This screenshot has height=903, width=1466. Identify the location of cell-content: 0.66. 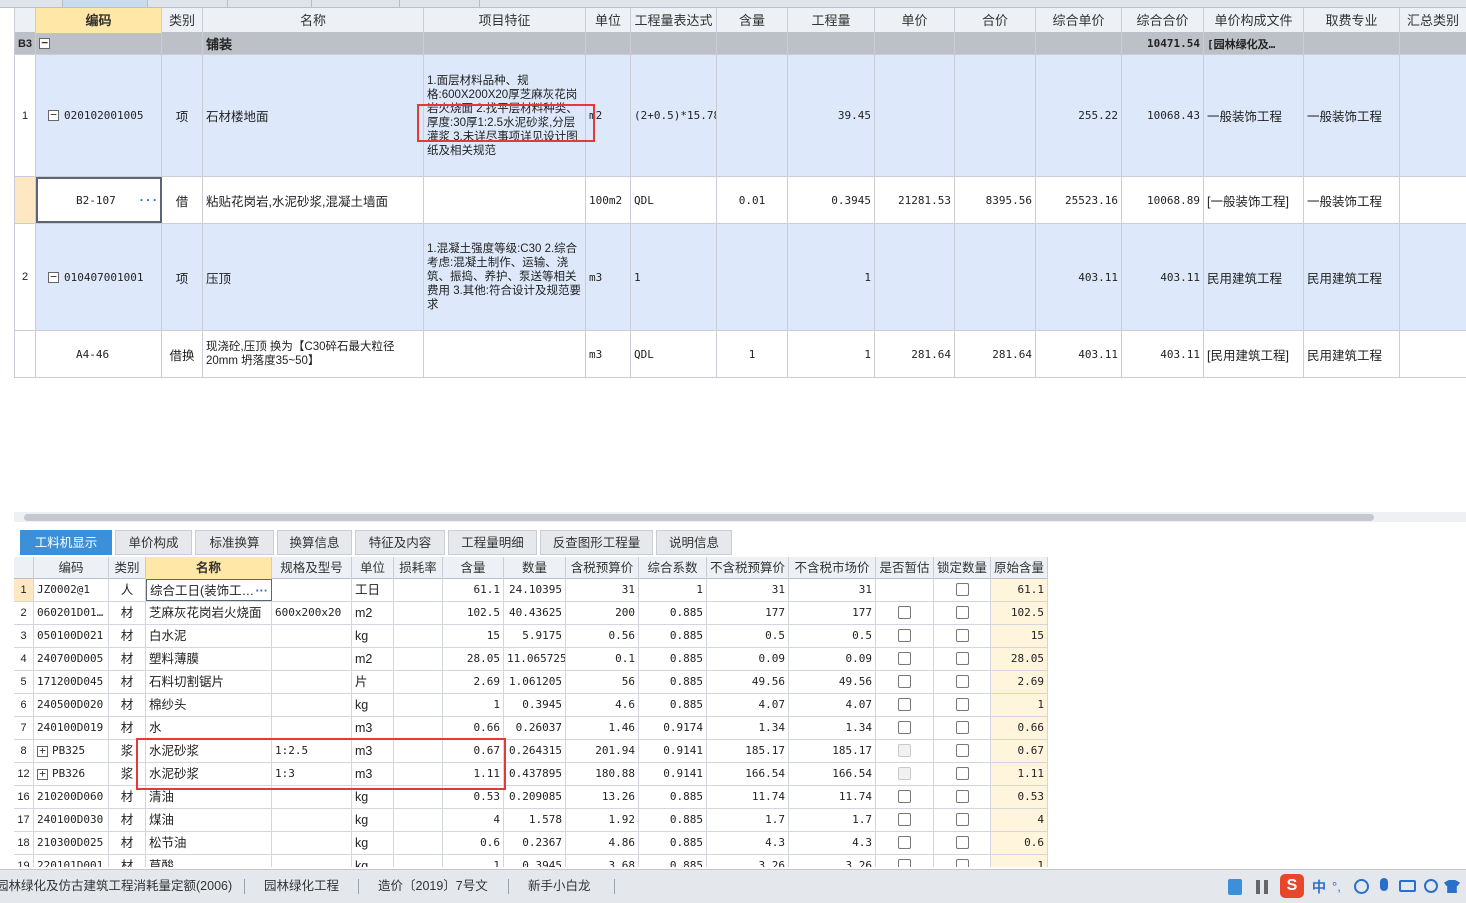
(473, 728).